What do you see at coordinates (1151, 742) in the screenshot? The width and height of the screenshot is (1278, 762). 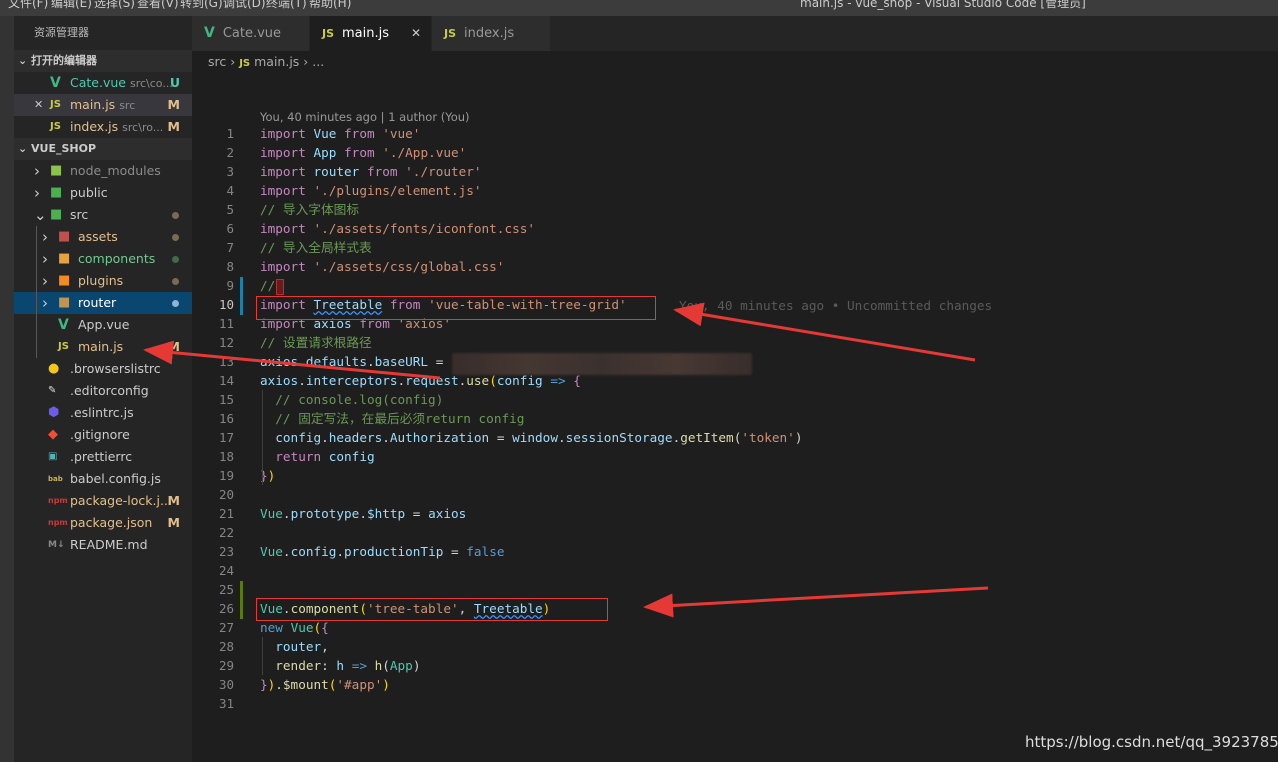 I see `watermark: https://blog.csdn.net/qq_39237850` at bounding box center [1151, 742].